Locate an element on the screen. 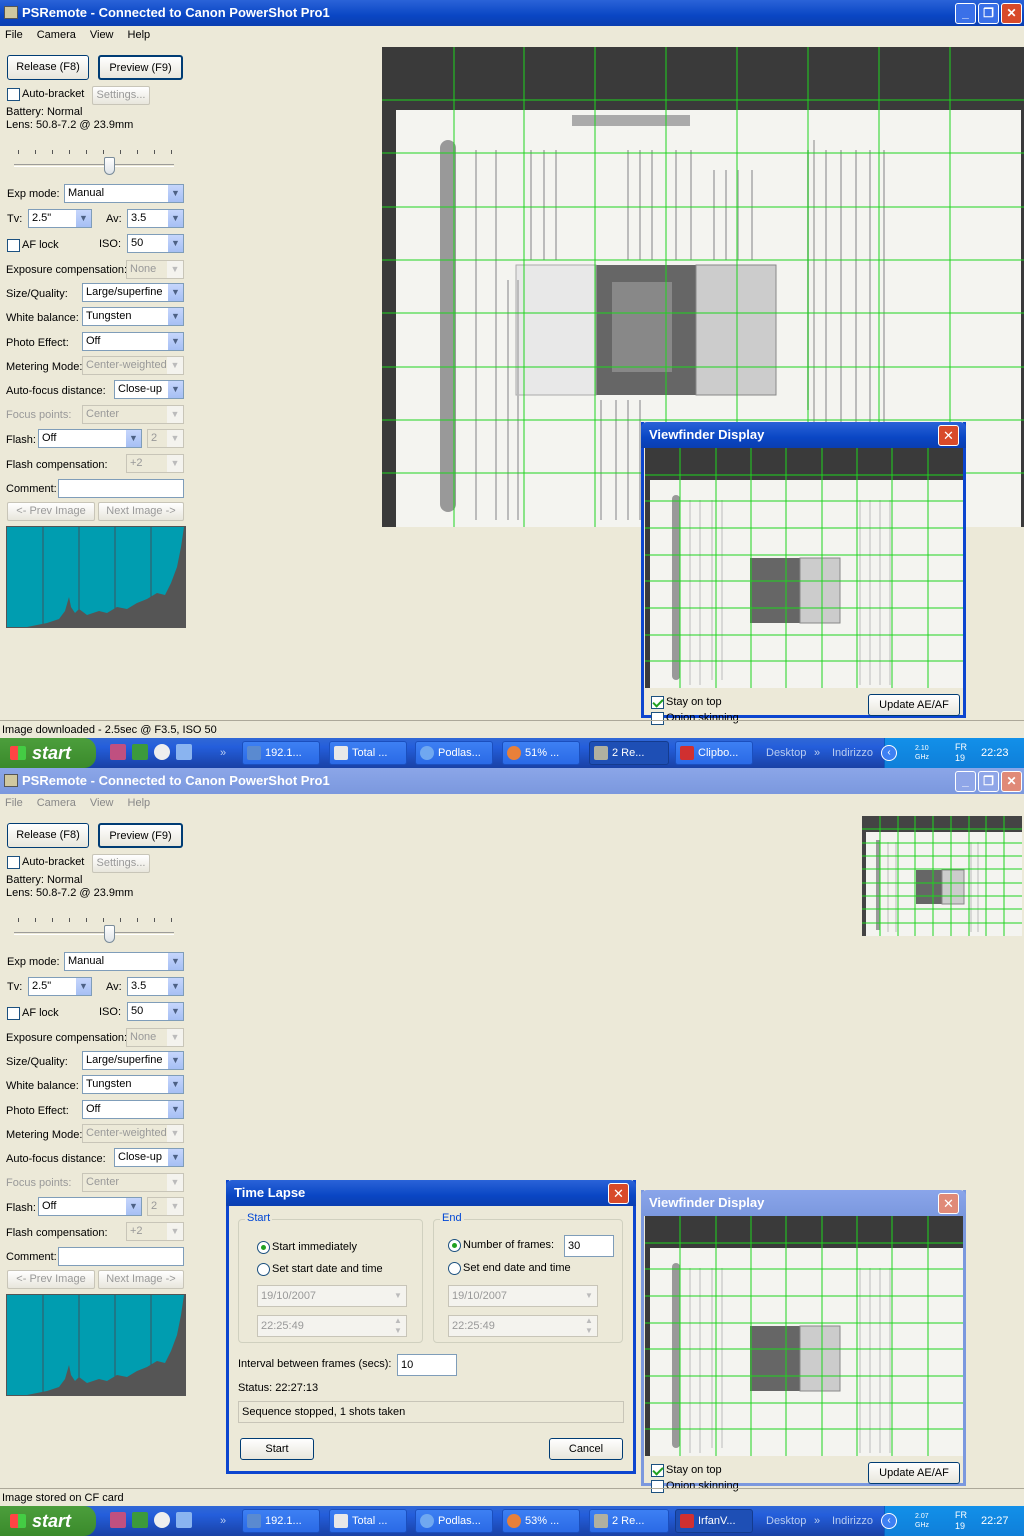  end-date-picker: 19/10/2007 ▼ is located at coordinates (523, 1296).